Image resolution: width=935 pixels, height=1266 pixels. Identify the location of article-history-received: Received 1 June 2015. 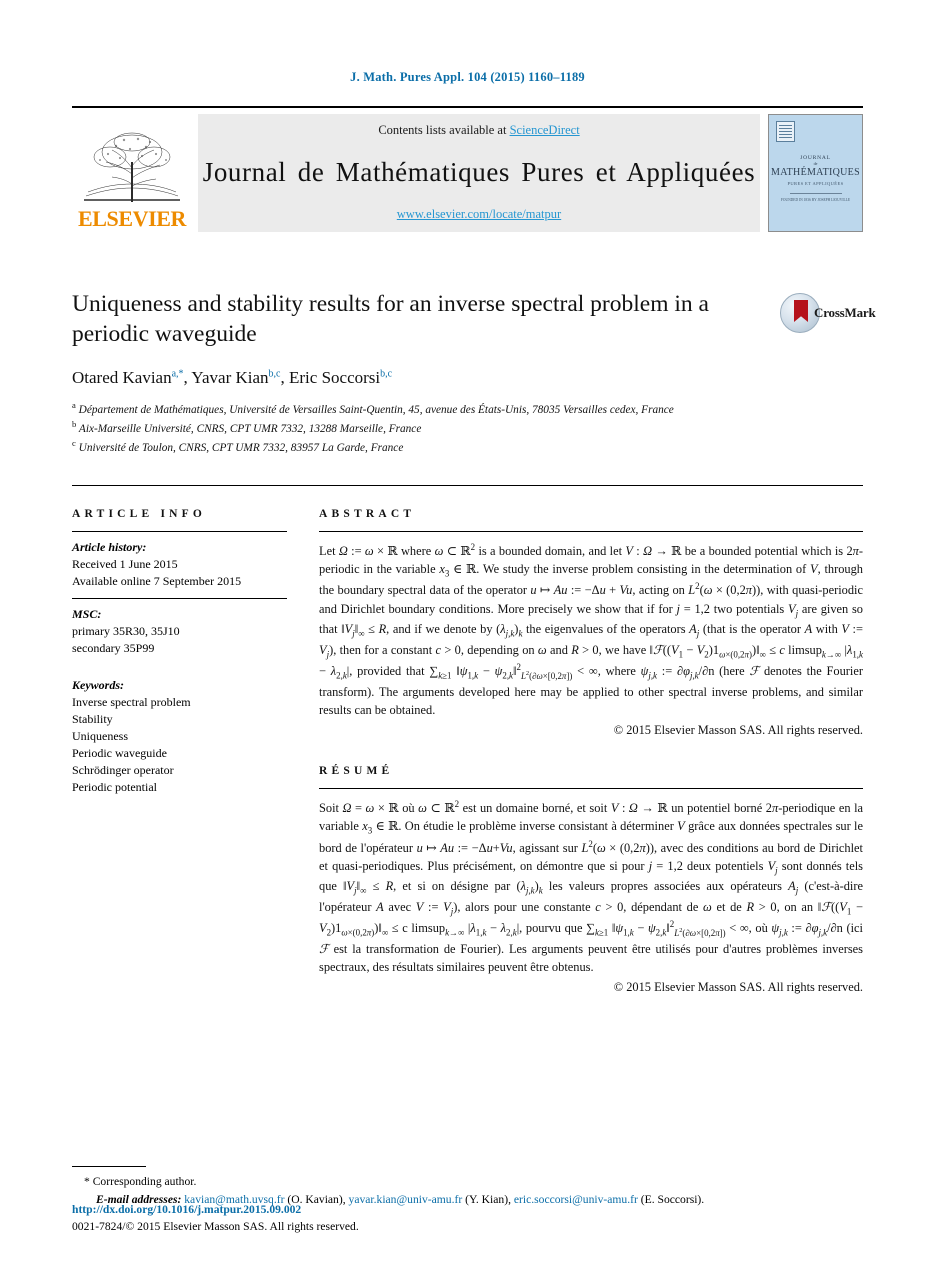
(125, 563).